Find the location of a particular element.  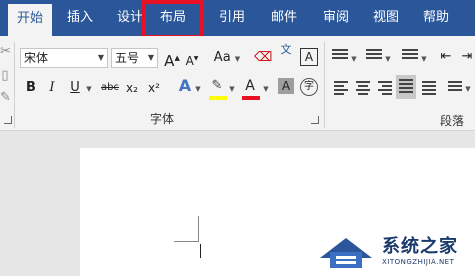

increase-indent-icon: ⇥ is located at coordinates (467, 57).